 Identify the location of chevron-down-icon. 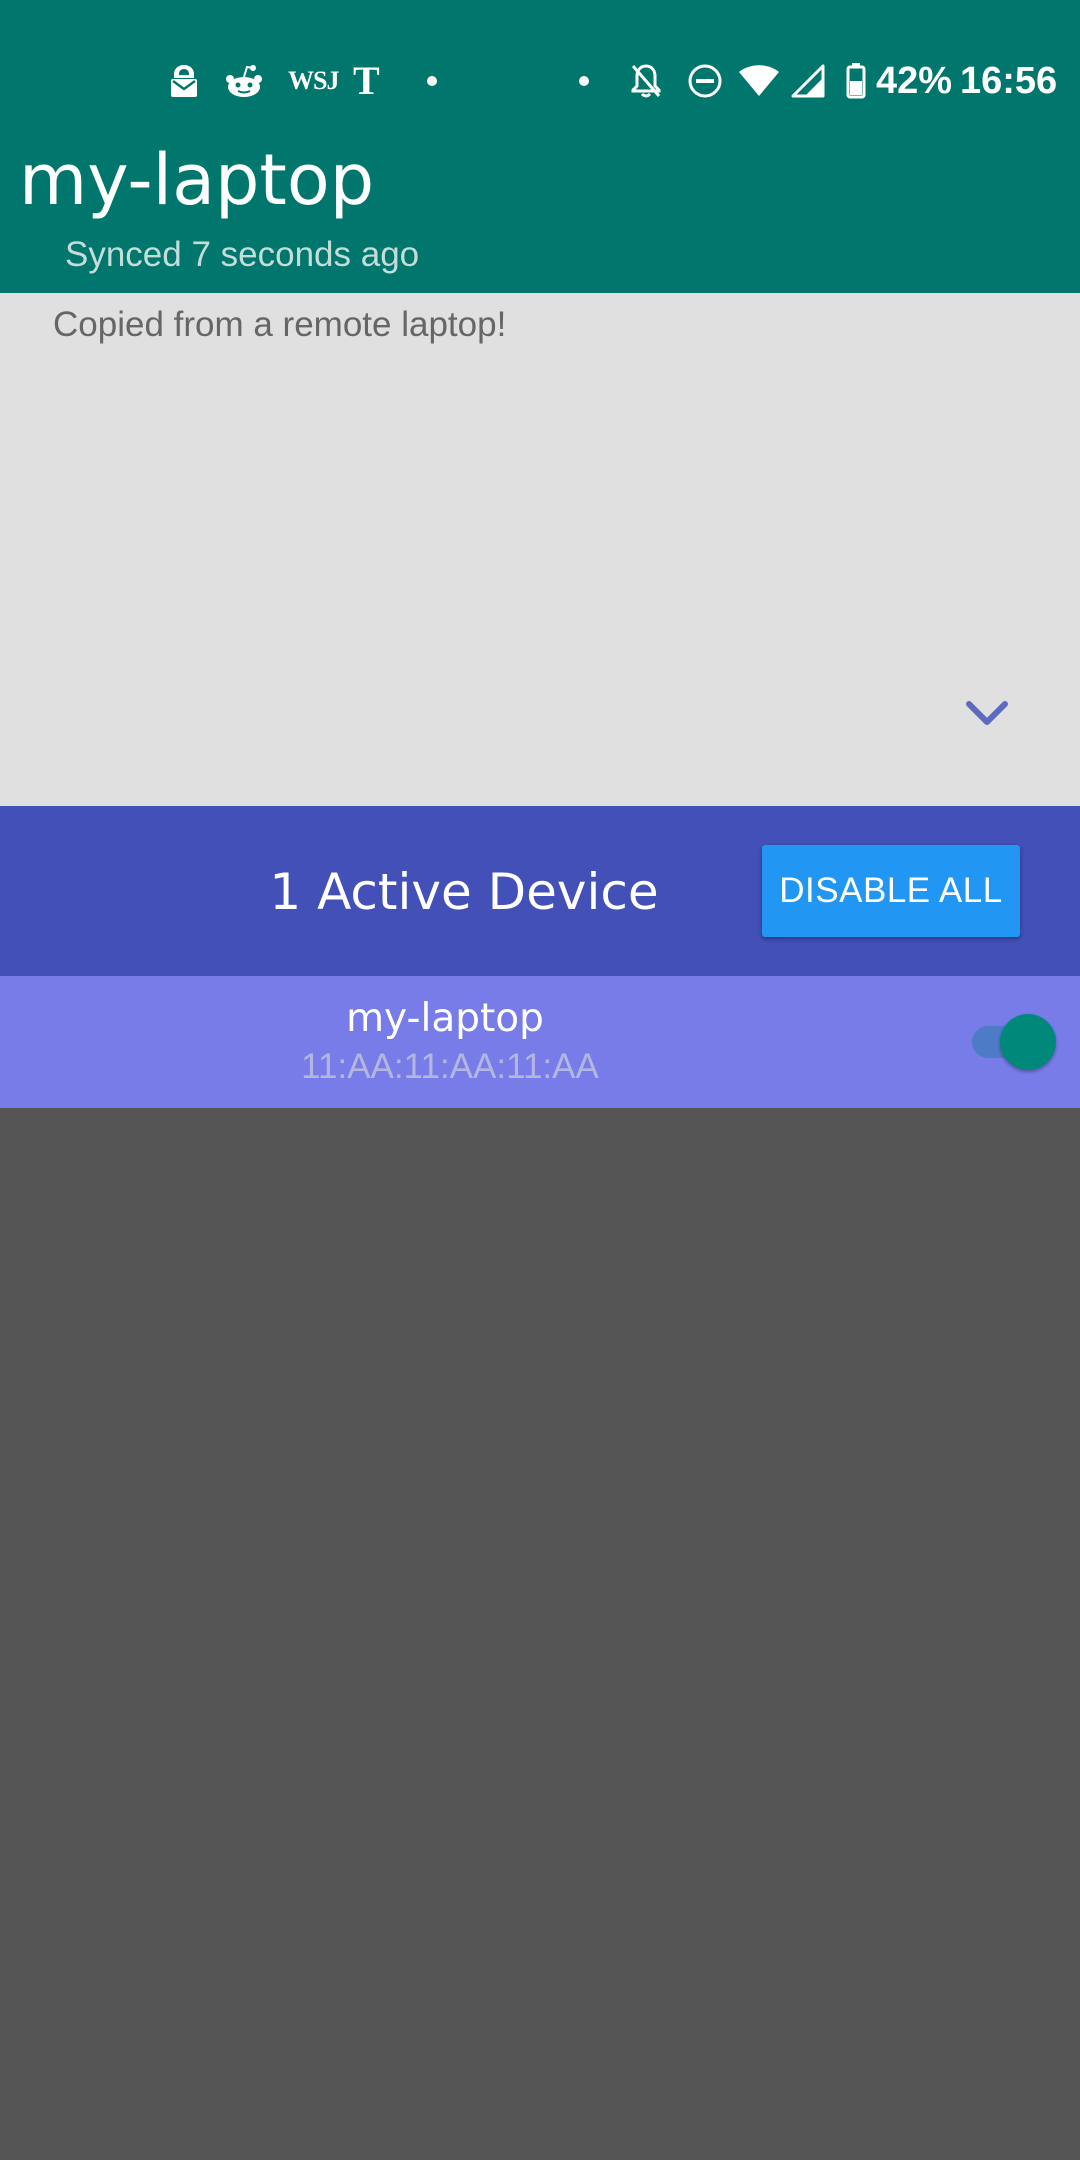
(987, 713).